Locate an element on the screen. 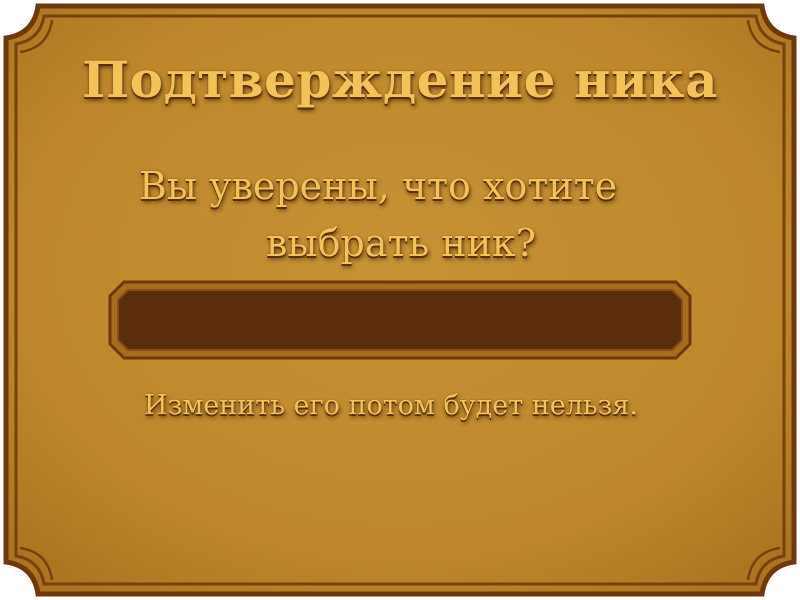 The height and width of the screenshot is (600, 800). nickname-field is located at coordinates (399, 320).